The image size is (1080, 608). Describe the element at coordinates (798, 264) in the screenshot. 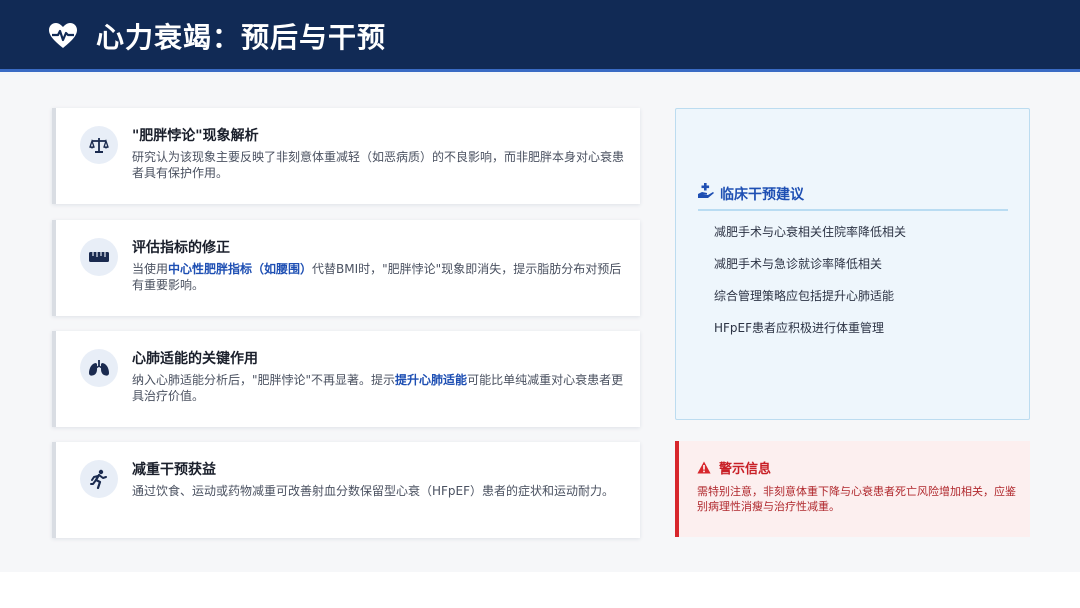

I see `list-item: 减肥手术与急诊就诊率降低相关` at that location.